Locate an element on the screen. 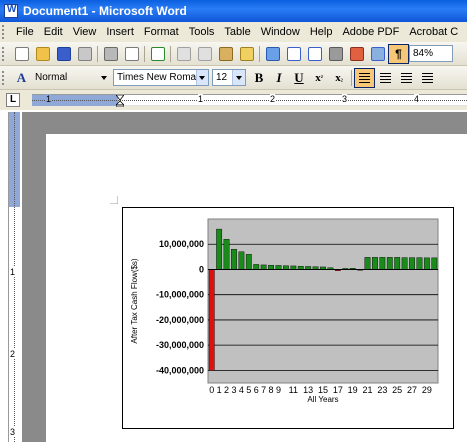  ruler-number: 2 is located at coordinates (273, 99).